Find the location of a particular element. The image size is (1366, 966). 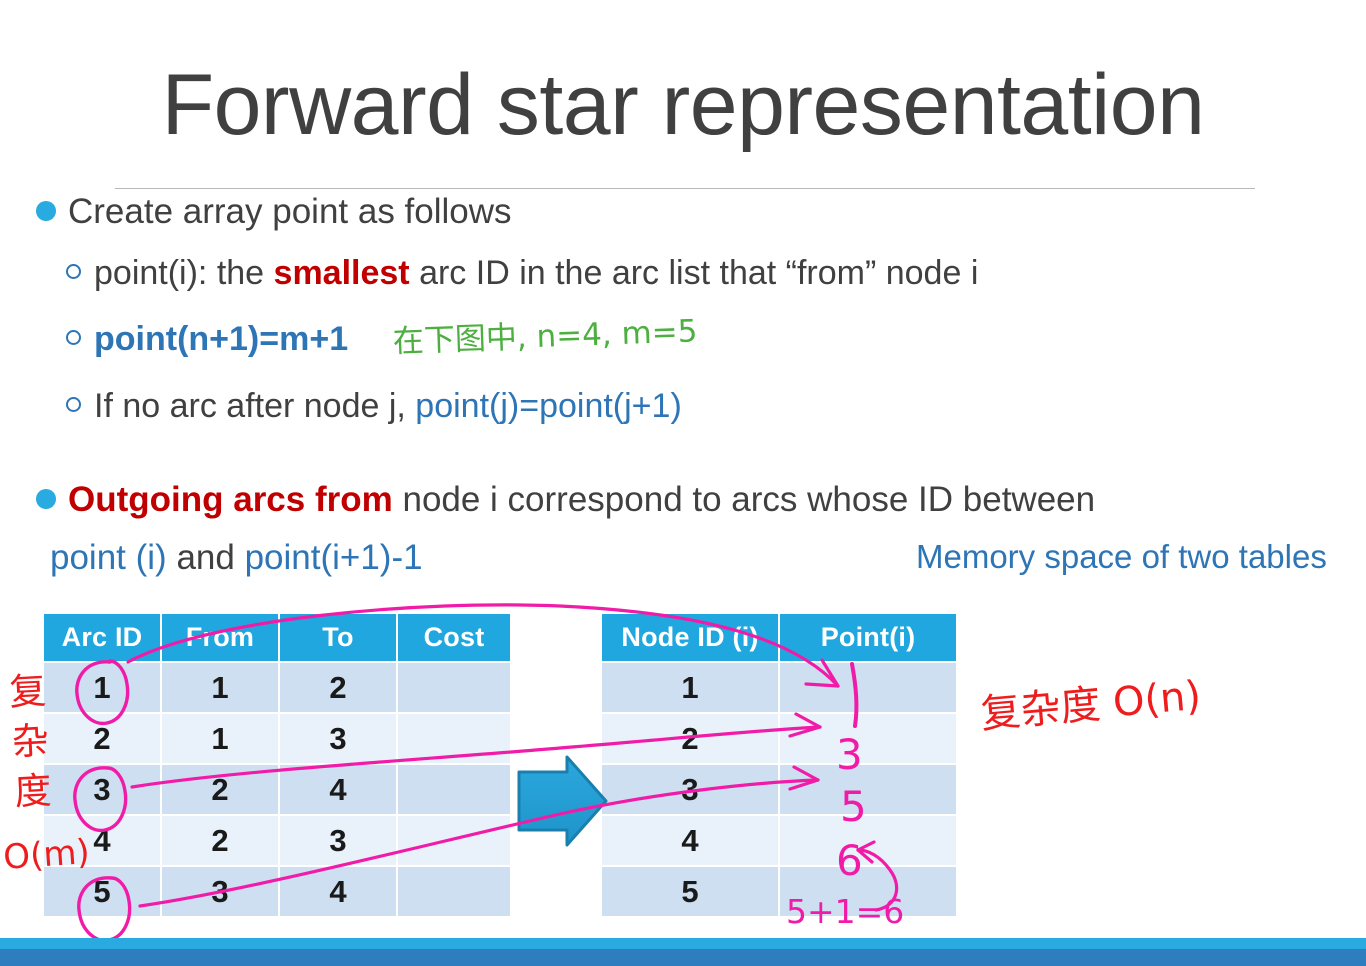

cell-node-id: 3 is located at coordinates (690, 789).